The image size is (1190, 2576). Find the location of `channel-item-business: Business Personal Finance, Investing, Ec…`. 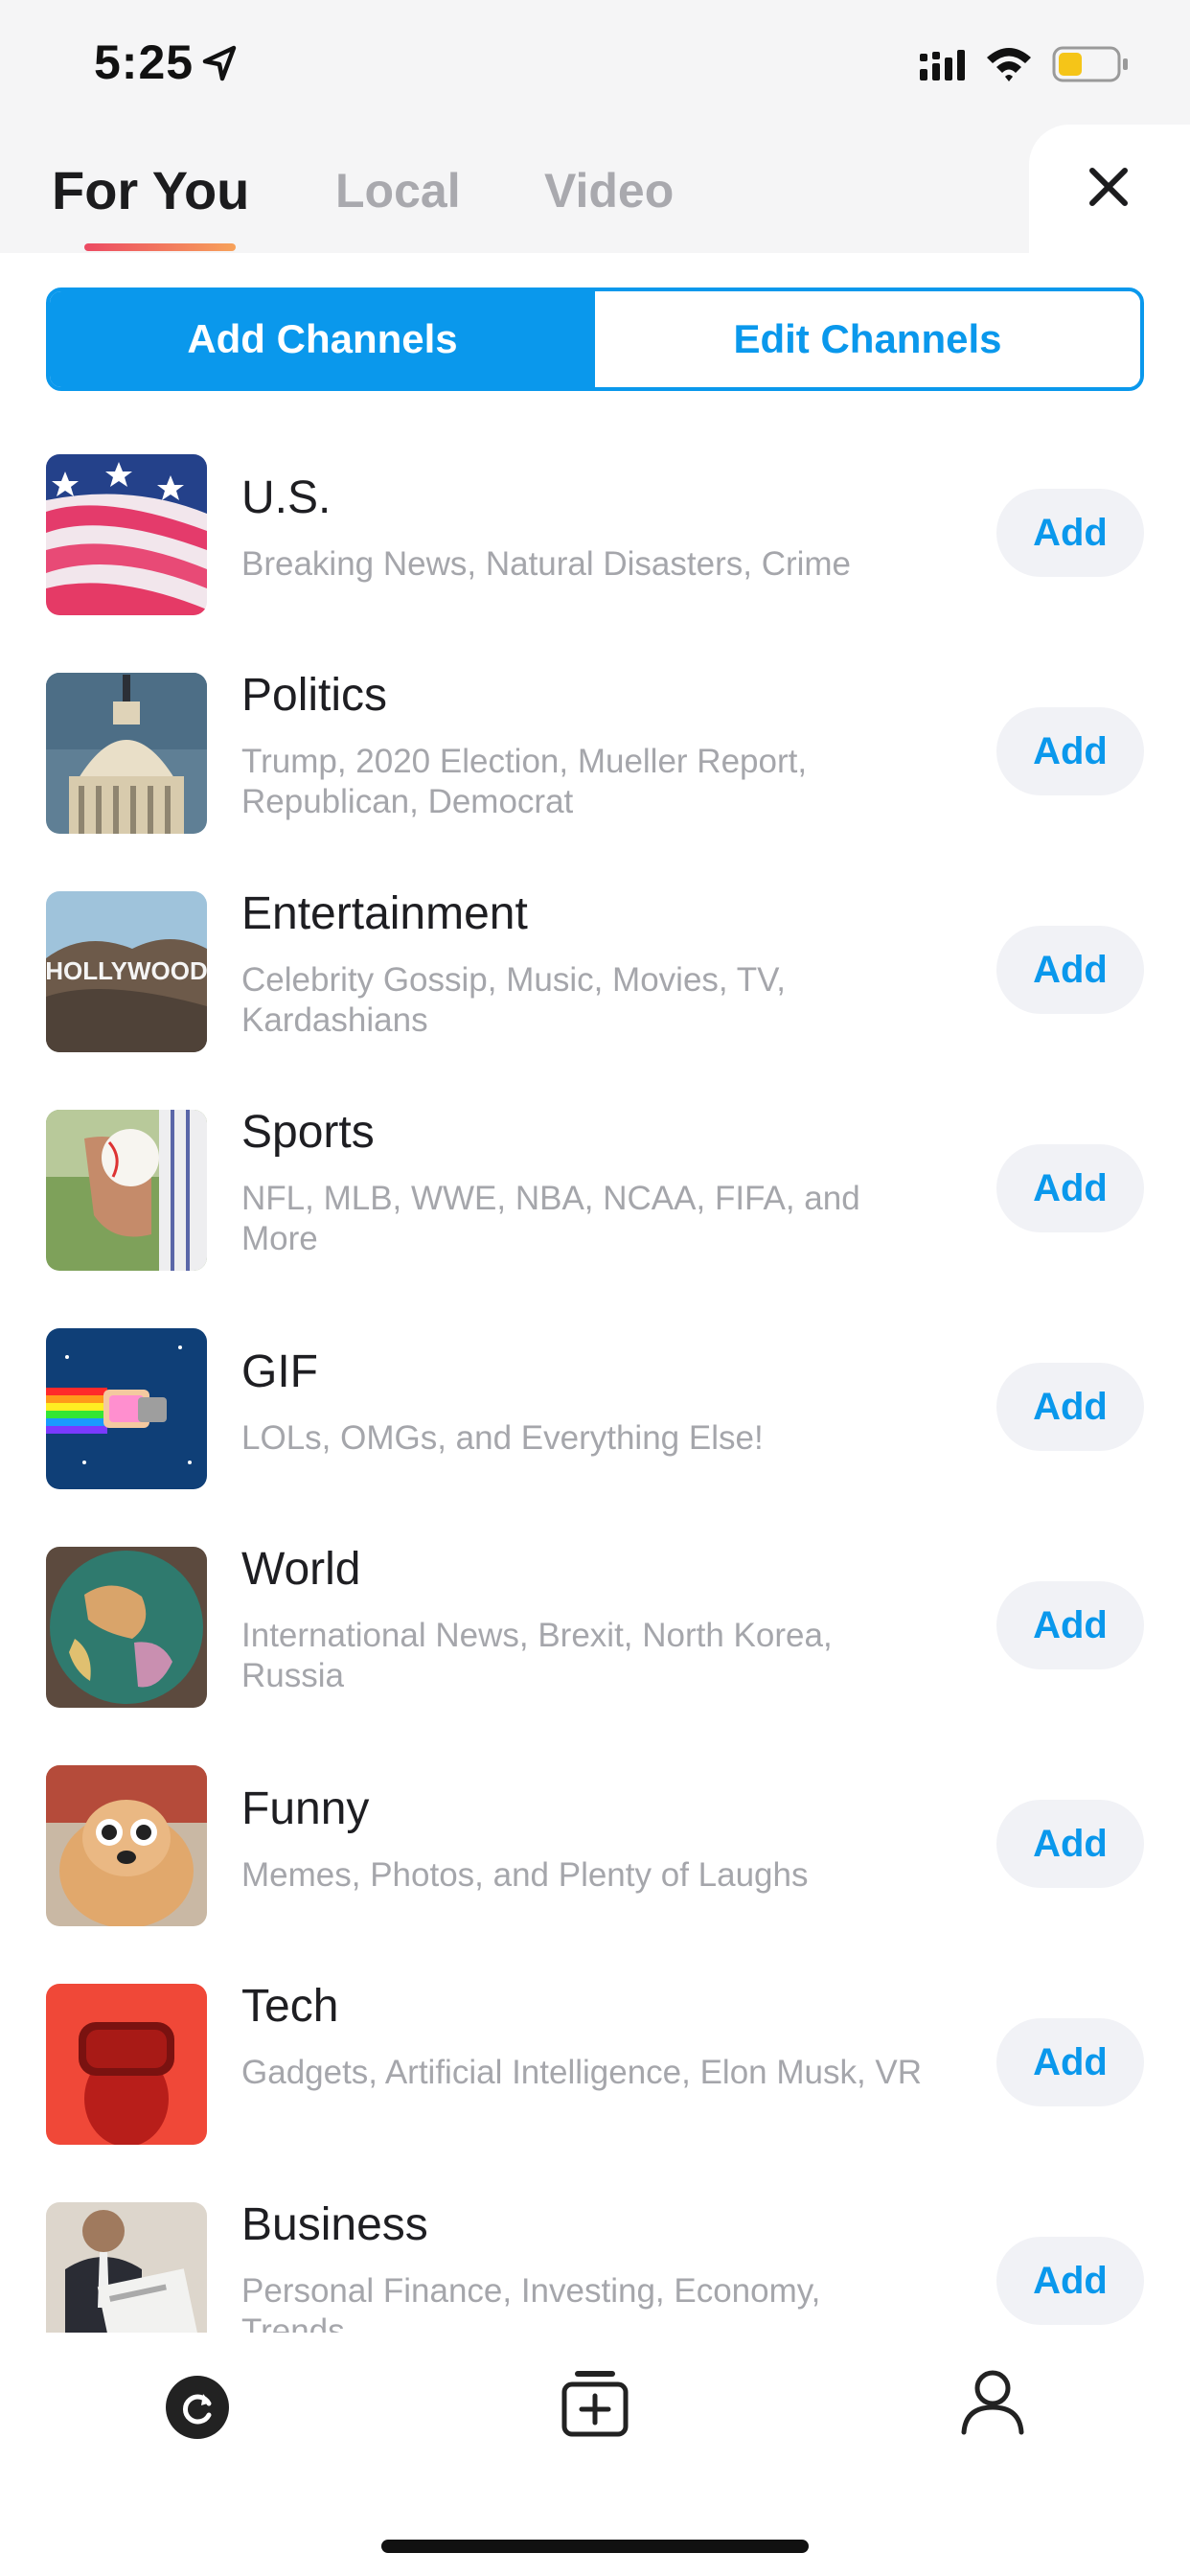

channel-item-business: Business Personal Finance, Investing, Ec… is located at coordinates (595, 2263).